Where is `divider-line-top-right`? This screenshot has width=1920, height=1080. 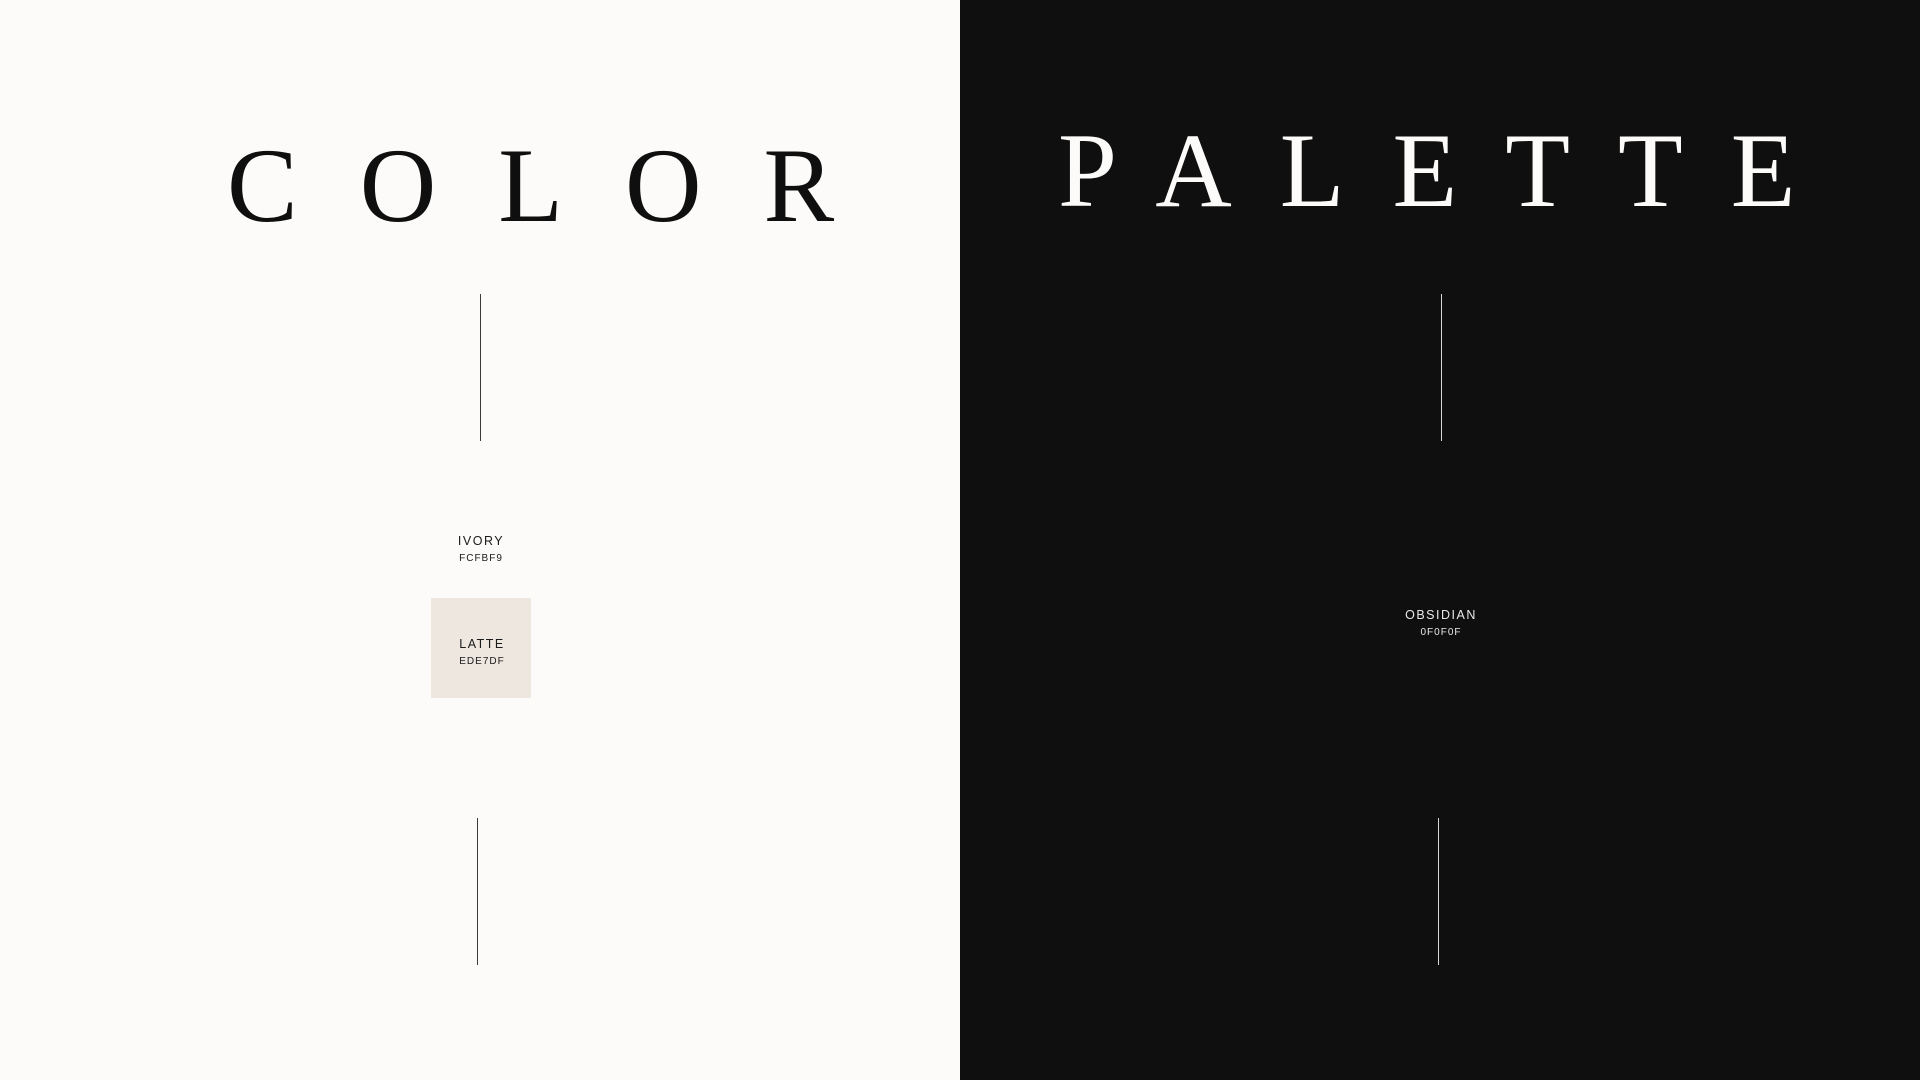 divider-line-top-right is located at coordinates (1441, 367).